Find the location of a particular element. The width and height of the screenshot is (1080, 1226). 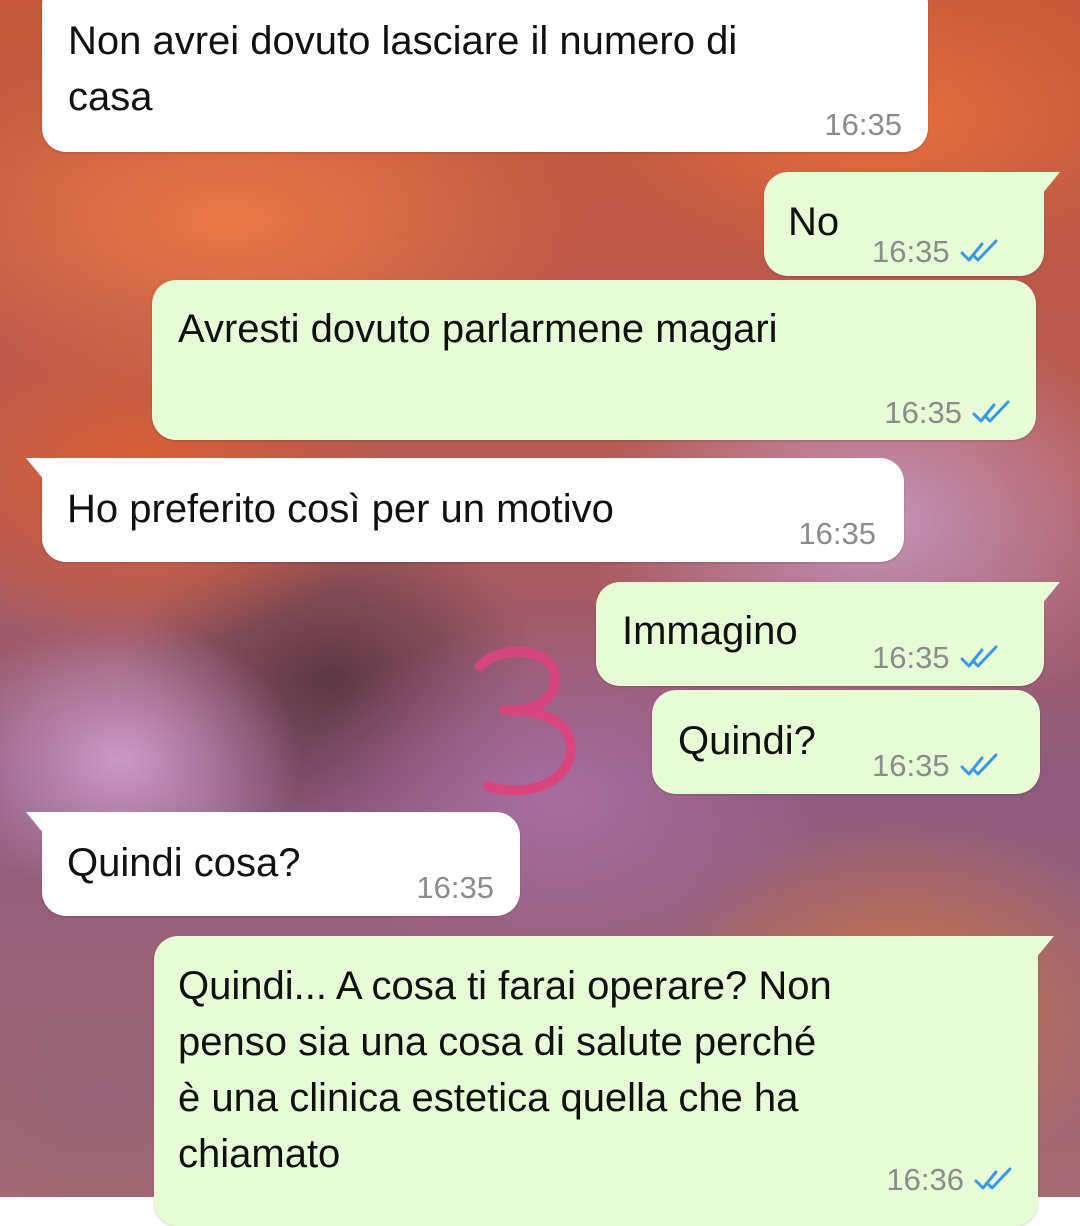

message-meta: 16:36 is located at coordinates (950, 1180).